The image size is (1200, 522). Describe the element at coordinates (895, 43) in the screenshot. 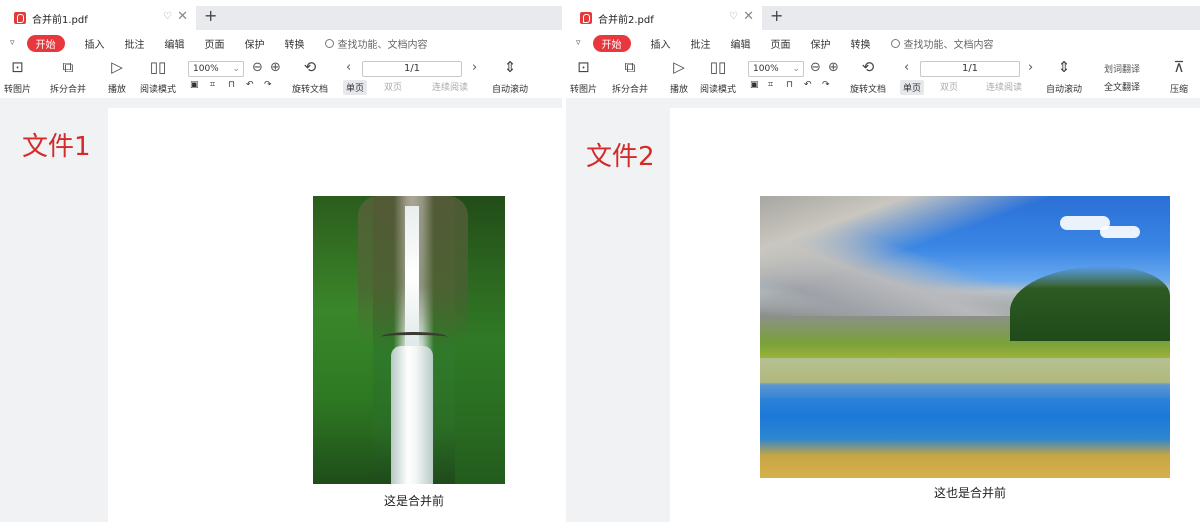

I see `search-icon` at that location.